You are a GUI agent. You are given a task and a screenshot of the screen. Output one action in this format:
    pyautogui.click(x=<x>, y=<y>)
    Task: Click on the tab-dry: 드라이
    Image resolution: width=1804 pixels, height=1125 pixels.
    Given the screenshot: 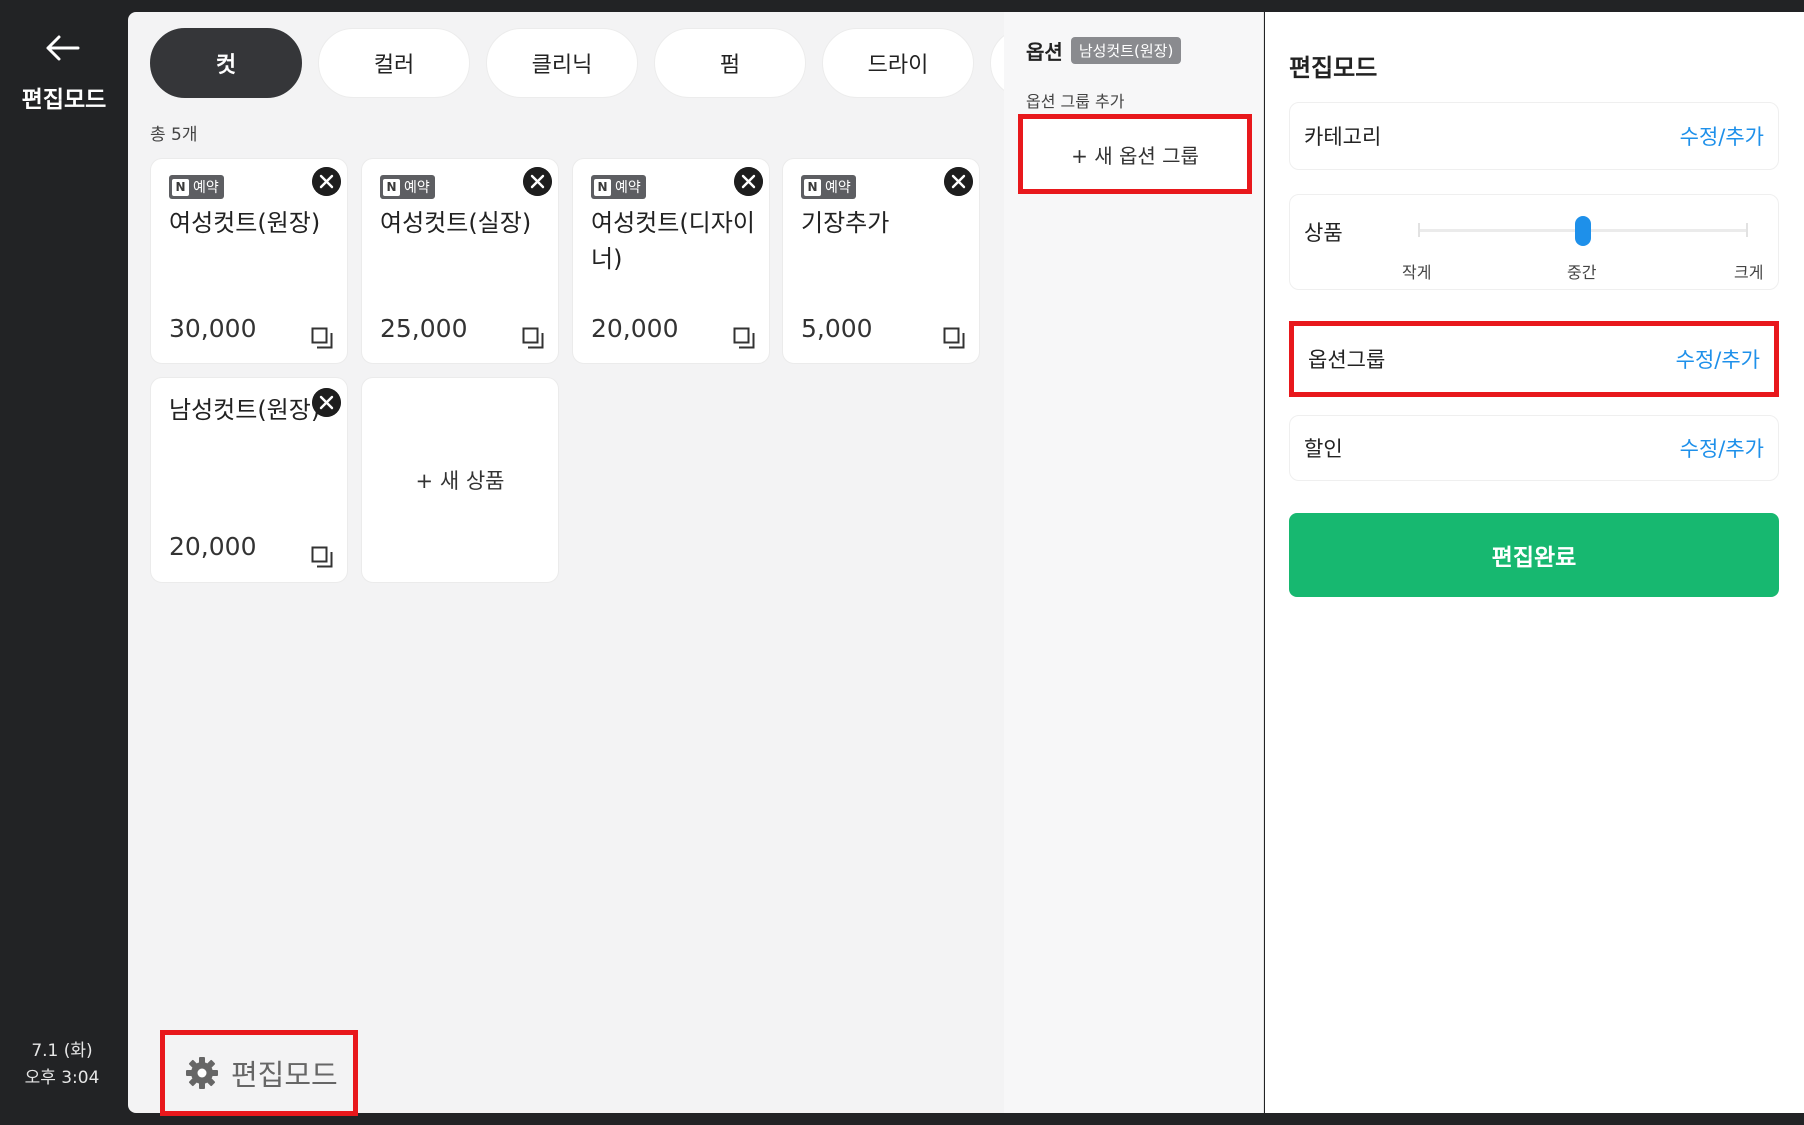 What is the action you would take?
    pyautogui.click(x=898, y=63)
    